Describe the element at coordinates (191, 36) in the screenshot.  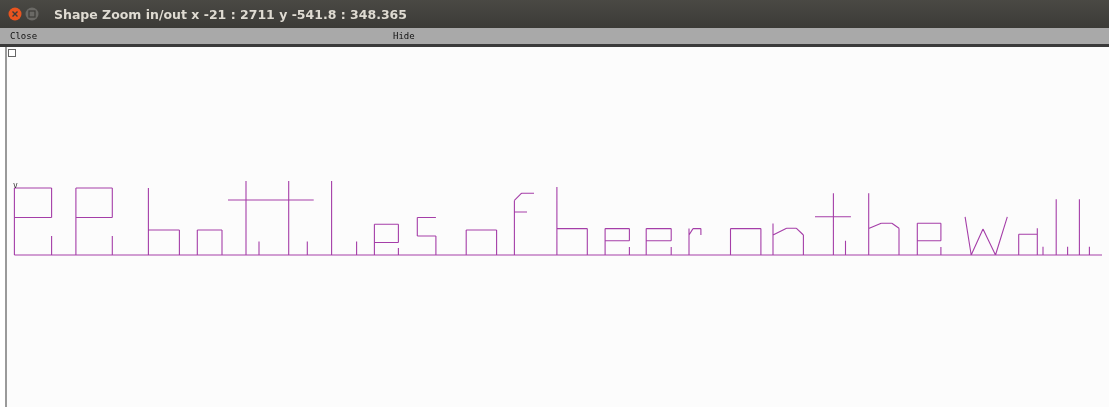
I see `menu-item: Close` at that location.